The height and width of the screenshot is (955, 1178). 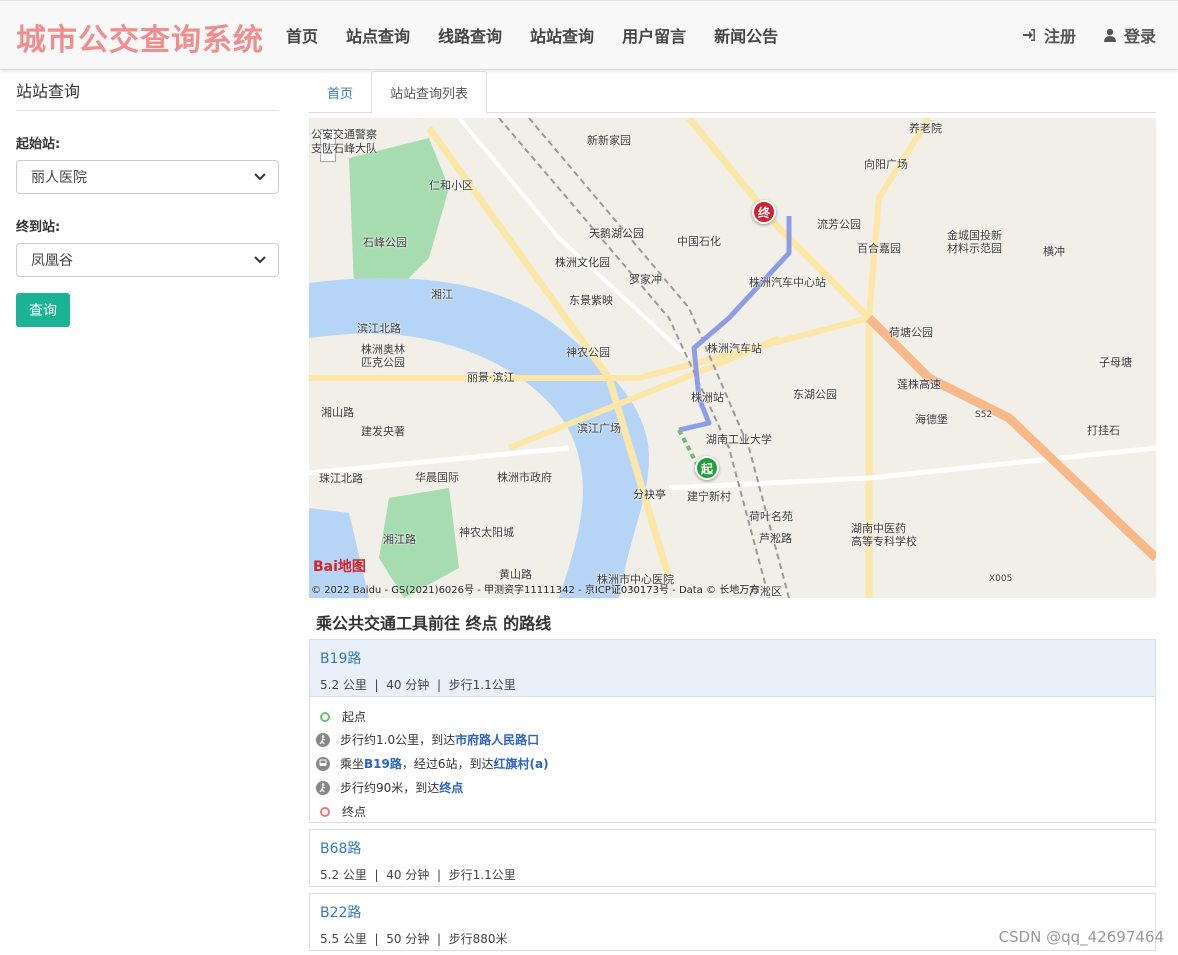 I want to click on map-label: 高等专科学校, so click(x=884, y=541).